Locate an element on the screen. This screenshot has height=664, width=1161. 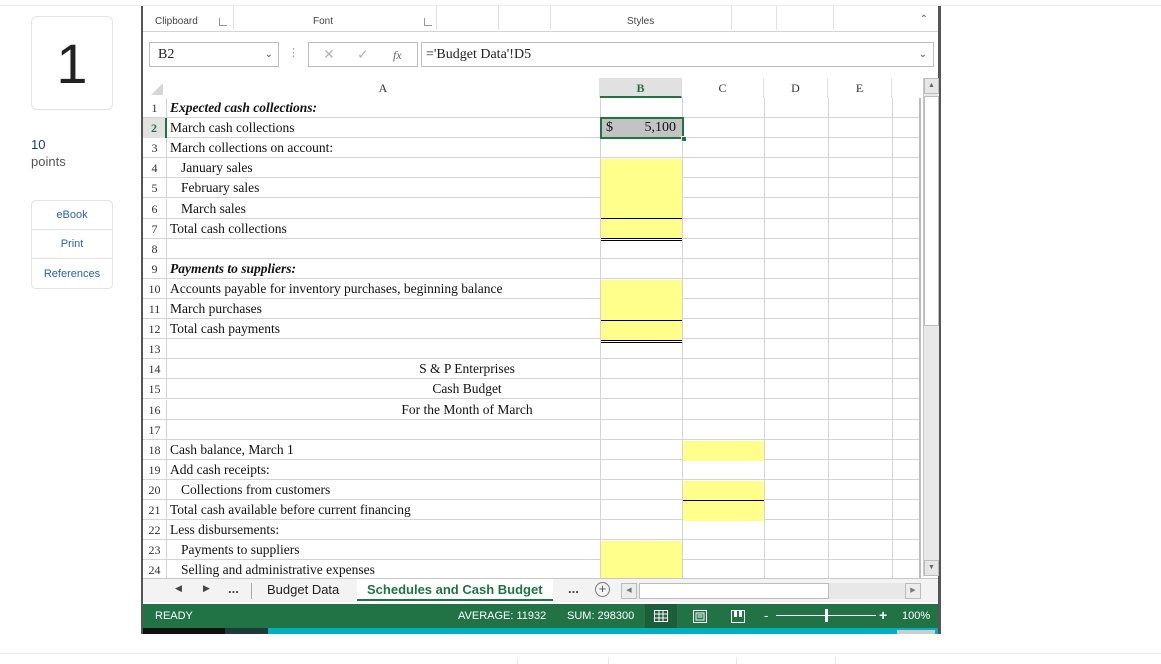
row-header: 13 is located at coordinates (155, 349).